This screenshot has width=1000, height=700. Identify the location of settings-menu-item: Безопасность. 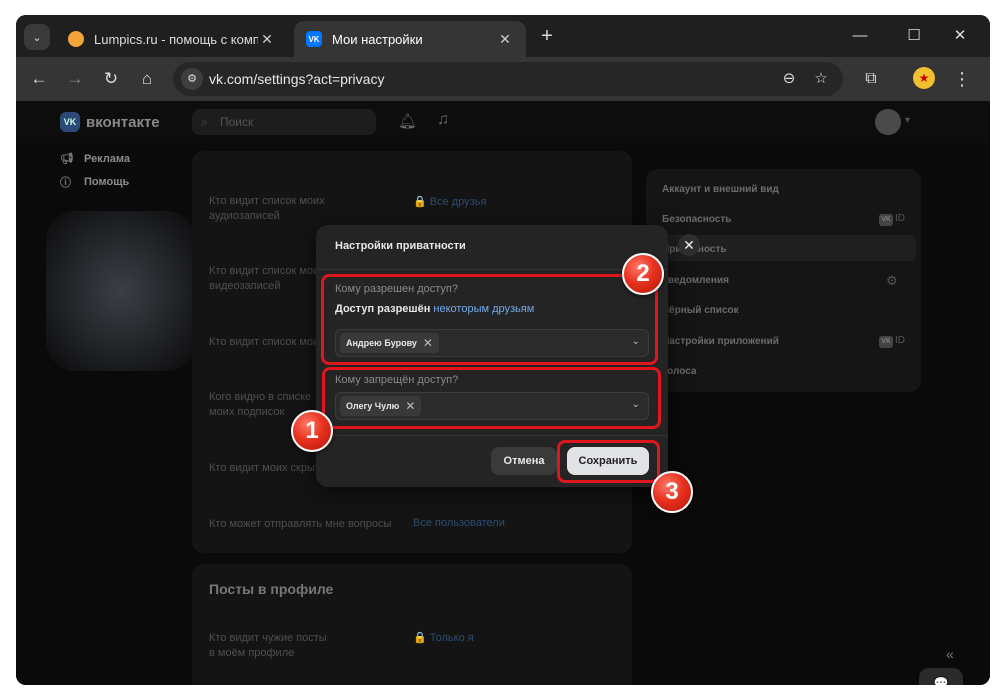
(696, 219).